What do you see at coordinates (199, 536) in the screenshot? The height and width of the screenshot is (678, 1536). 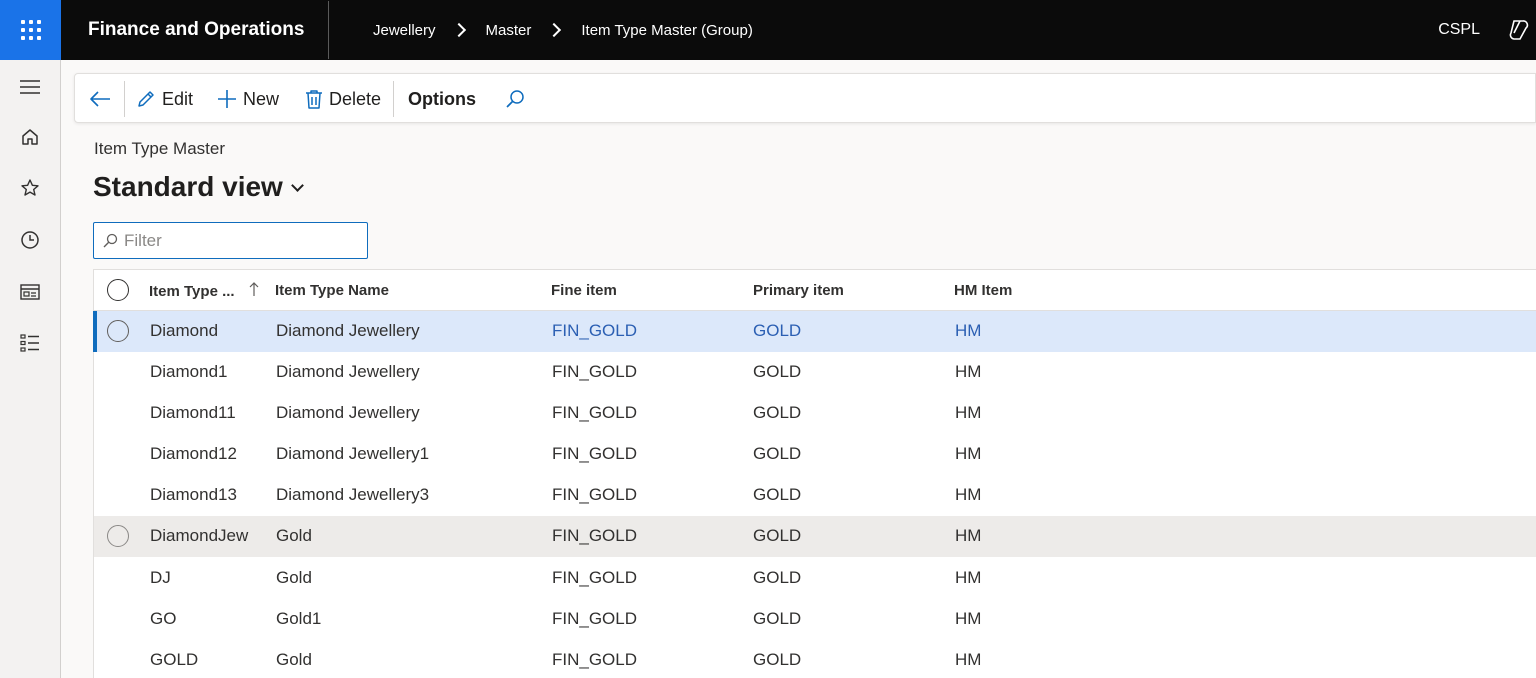 I see `cell-item-type: DiamondJew` at bounding box center [199, 536].